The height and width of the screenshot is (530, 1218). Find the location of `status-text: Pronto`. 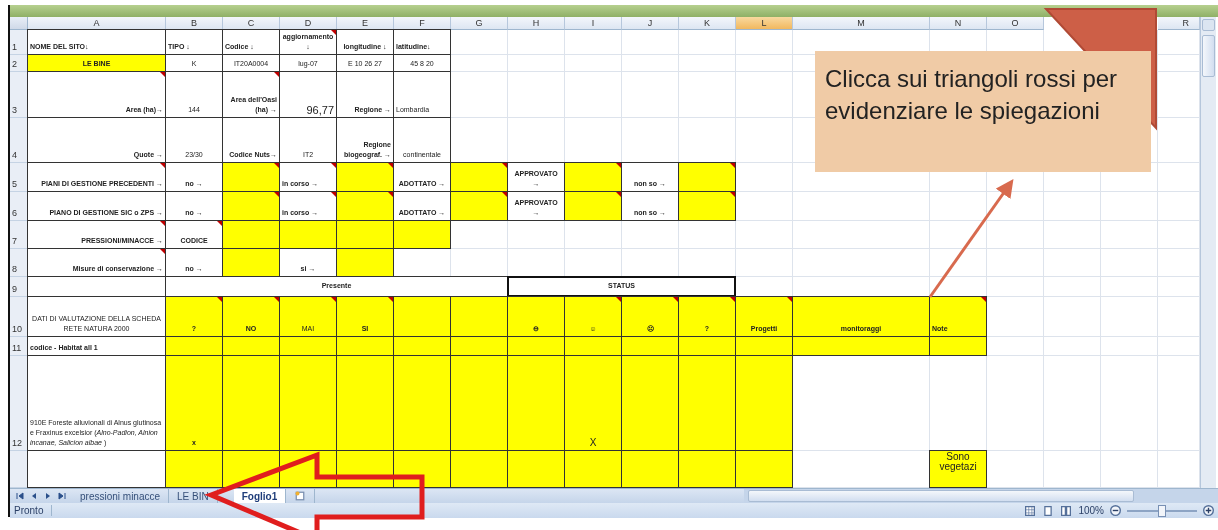

status-text: Pronto is located at coordinates (33, 510).